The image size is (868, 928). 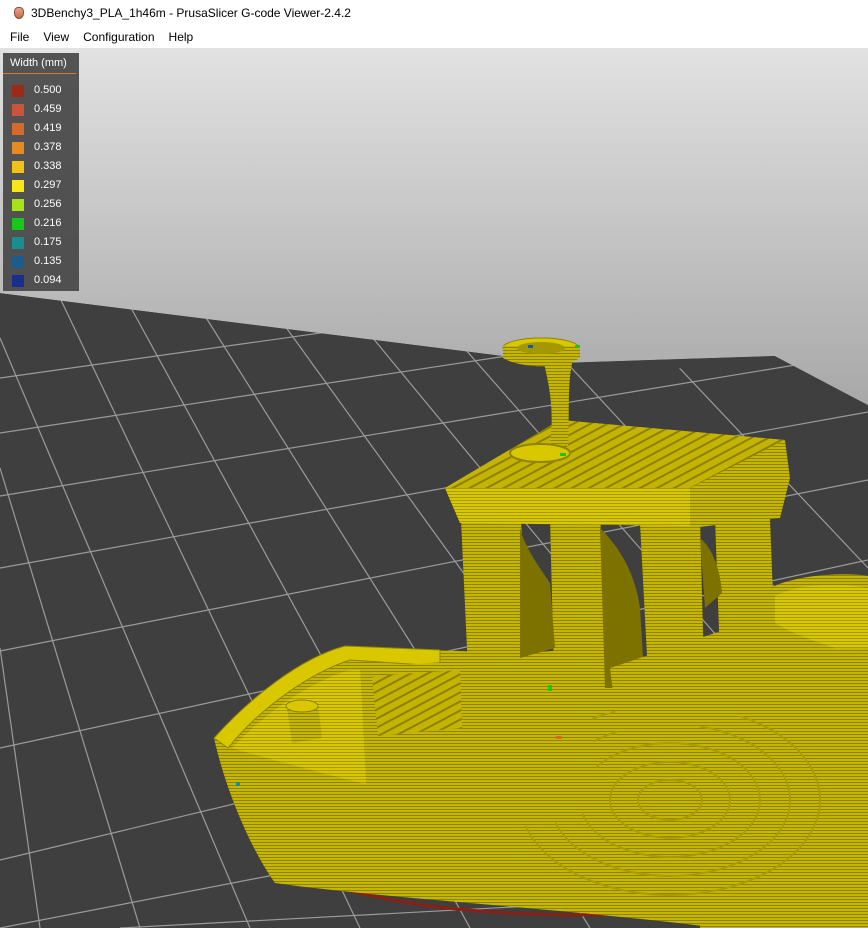 I want to click on menu-bar: File View Configuration Help, so click(x=434, y=37).